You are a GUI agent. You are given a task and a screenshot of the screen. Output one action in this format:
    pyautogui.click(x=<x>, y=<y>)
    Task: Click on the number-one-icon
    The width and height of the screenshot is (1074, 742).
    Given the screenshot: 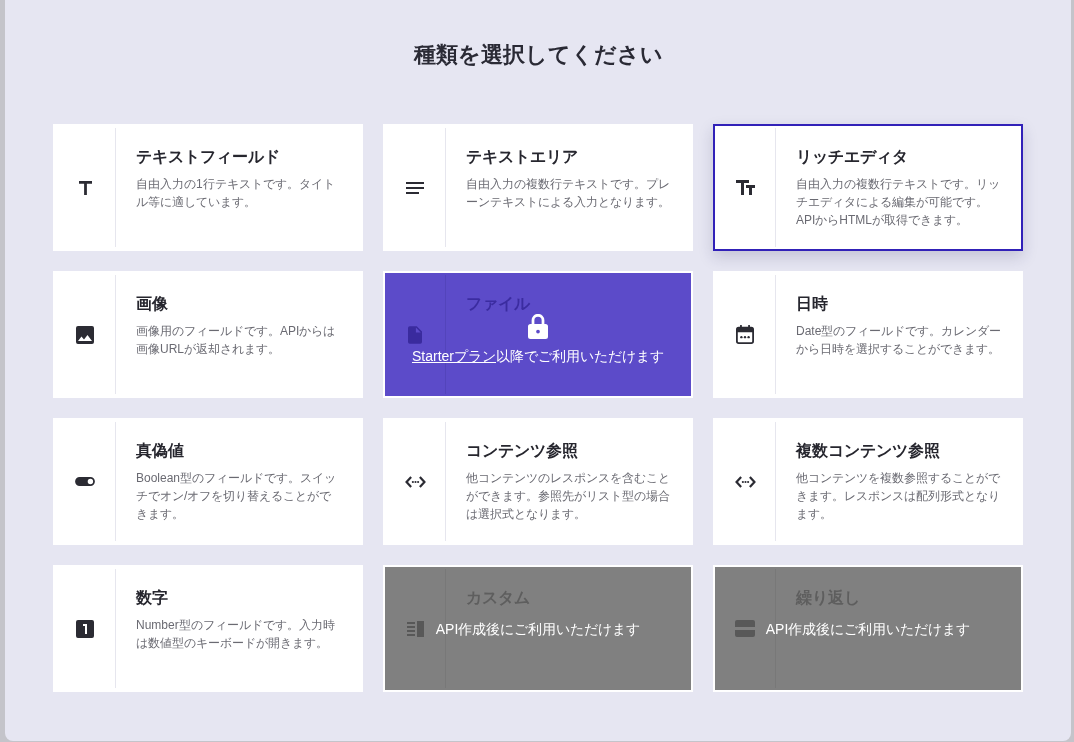 What is the action you would take?
    pyautogui.click(x=85, y=628)
    